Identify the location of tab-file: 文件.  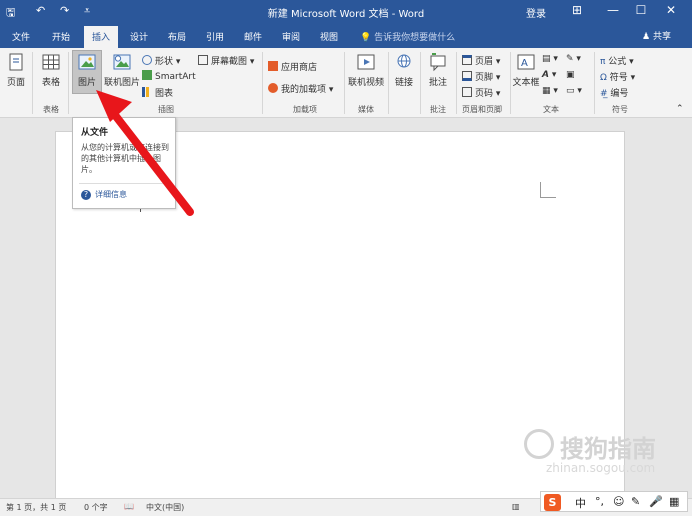
(21, 36).